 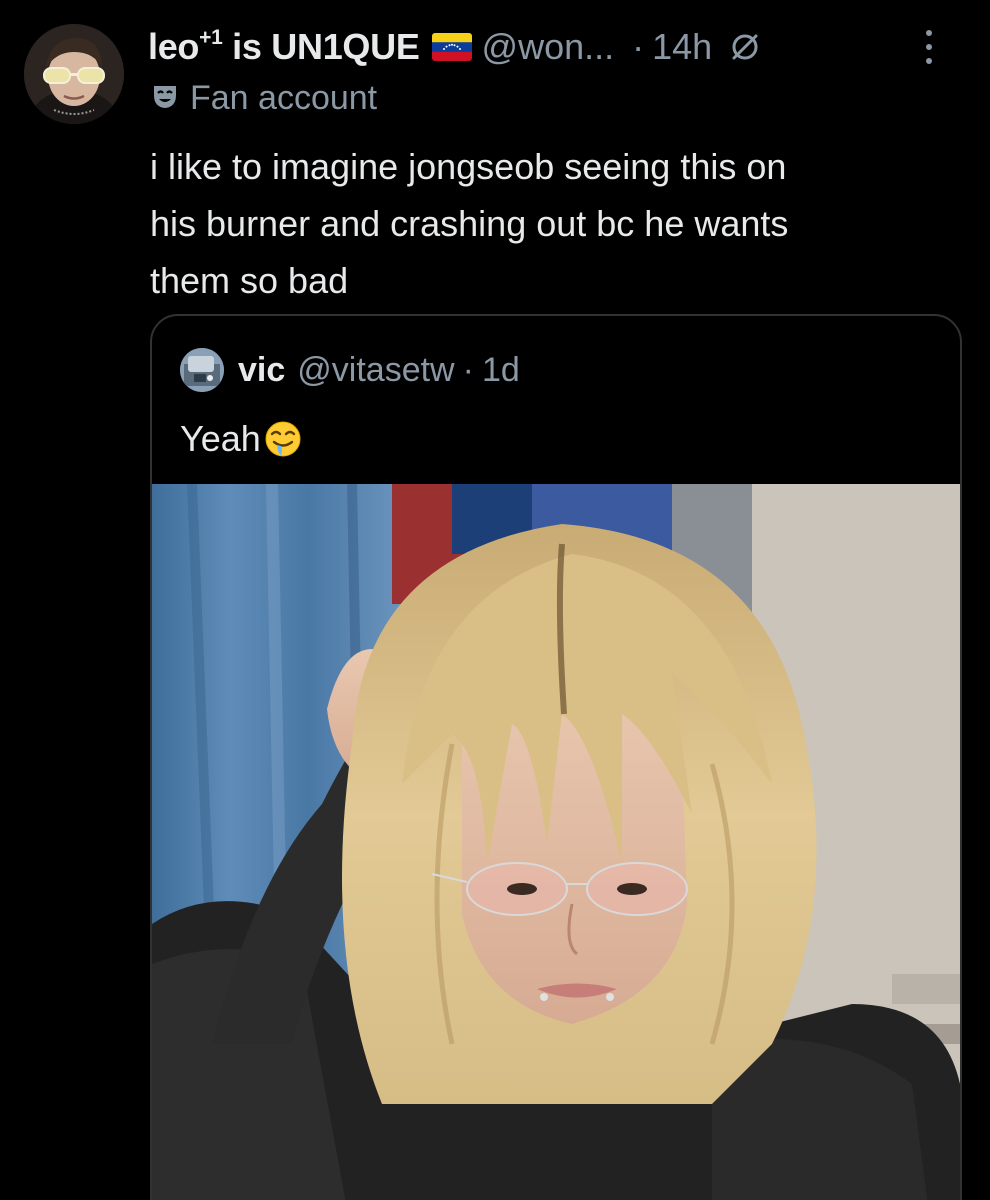 I want to click on tweet-timestamp: 14h, so click(x=682, y=47).